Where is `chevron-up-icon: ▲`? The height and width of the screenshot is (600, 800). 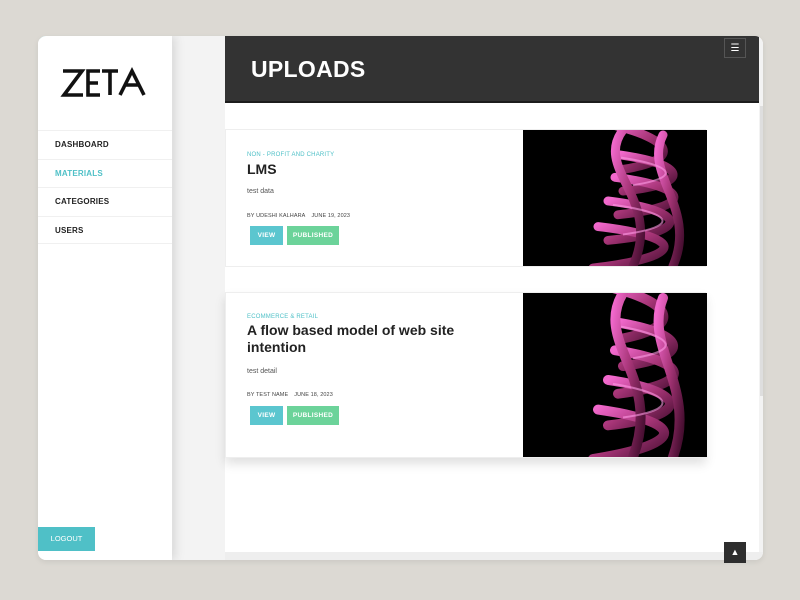
chevron-up-icon: ▲ is located at coordinates (735, 552).